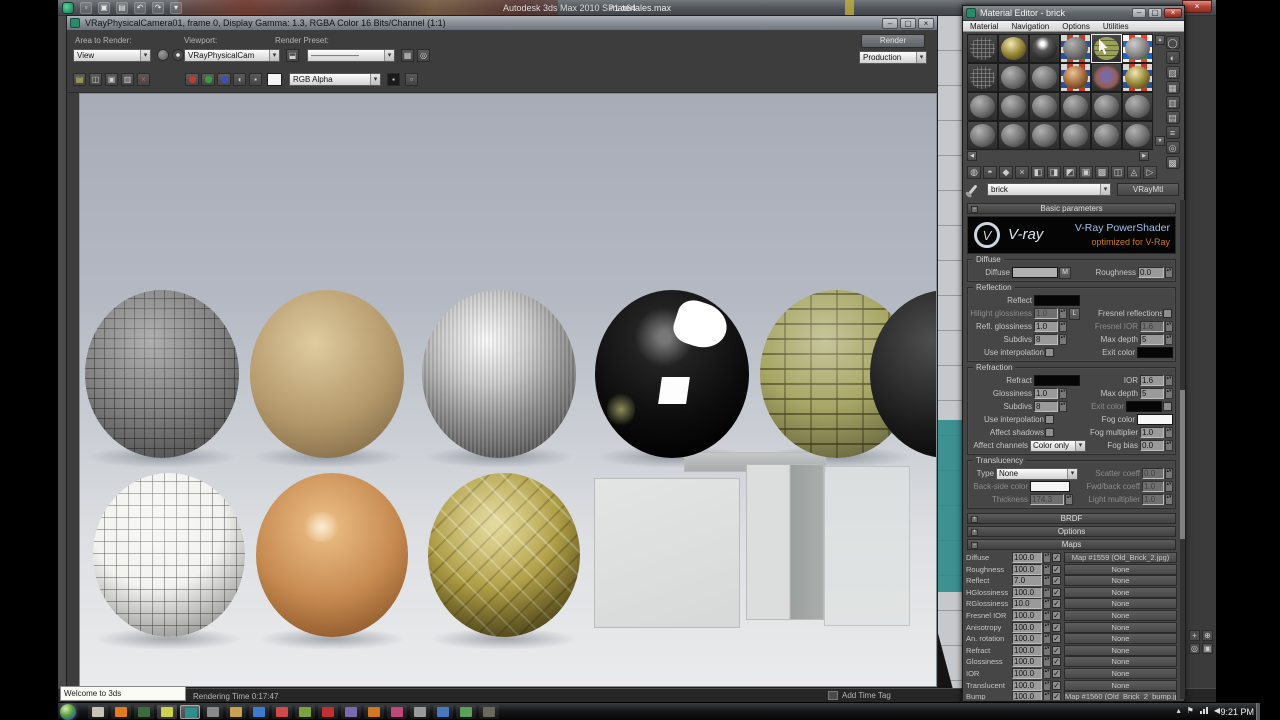 This screenshot has height=720, width=1280. I want to click on menu-material: Material, so click(984, 26).